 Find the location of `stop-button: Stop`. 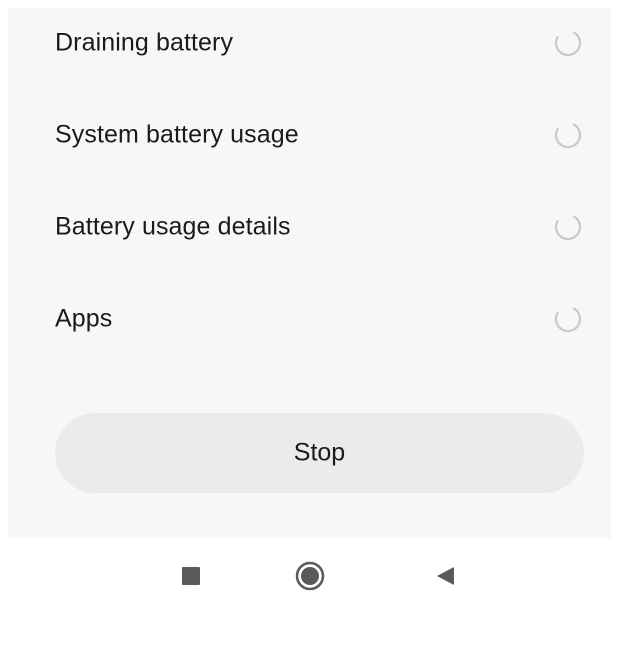

stop-button: Stop is located at coordinates (319, 453).